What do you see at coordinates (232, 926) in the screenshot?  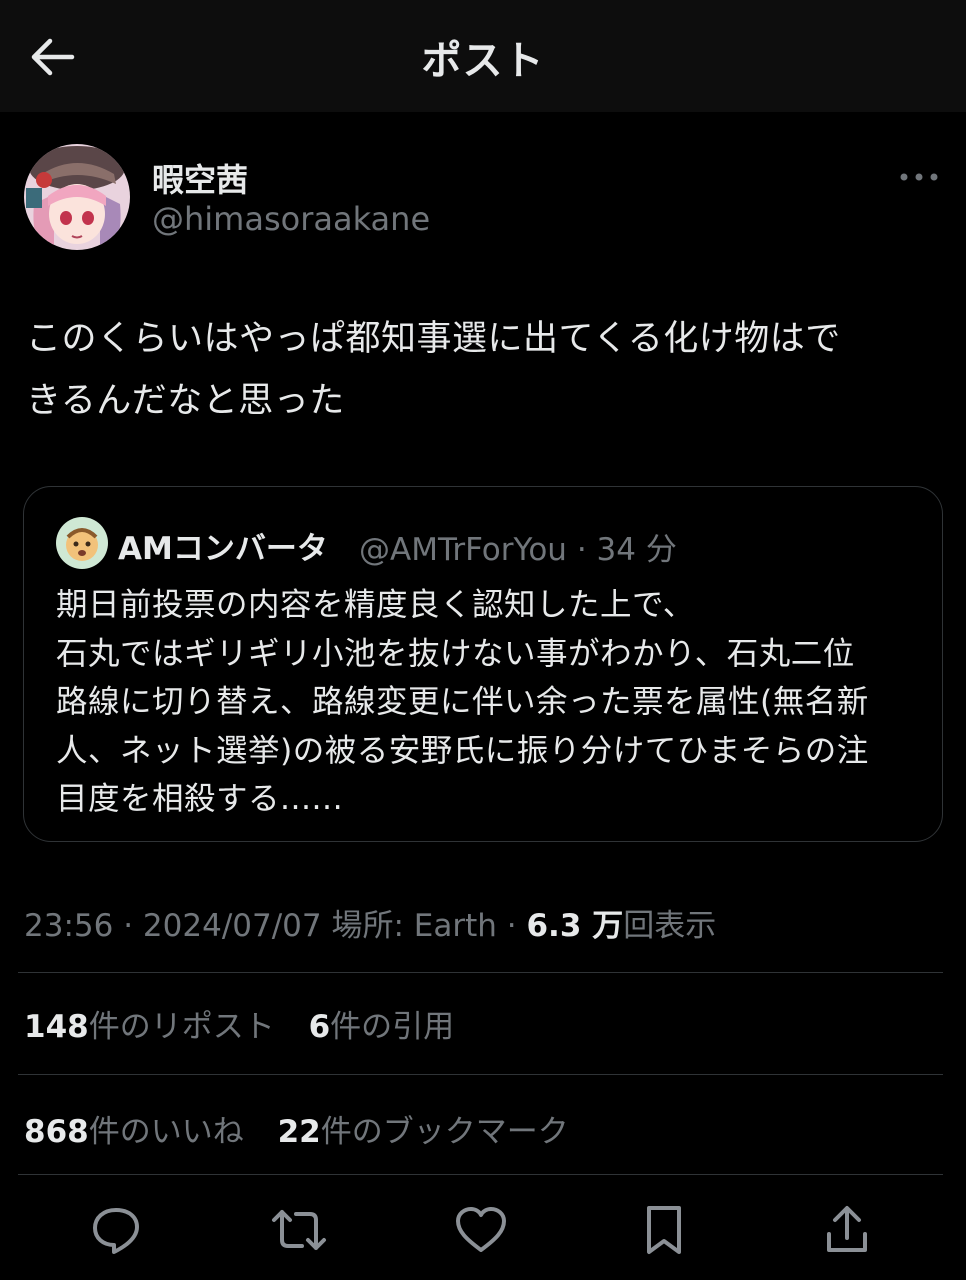 I see `post-date: 2024/07/07` at bounding box center [232, 926].